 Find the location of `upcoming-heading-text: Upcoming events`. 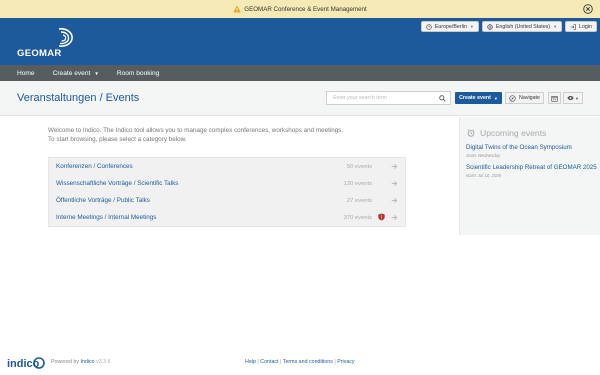

upcoming-heading-text: Upcoming events is located at coordinates (513, 133).